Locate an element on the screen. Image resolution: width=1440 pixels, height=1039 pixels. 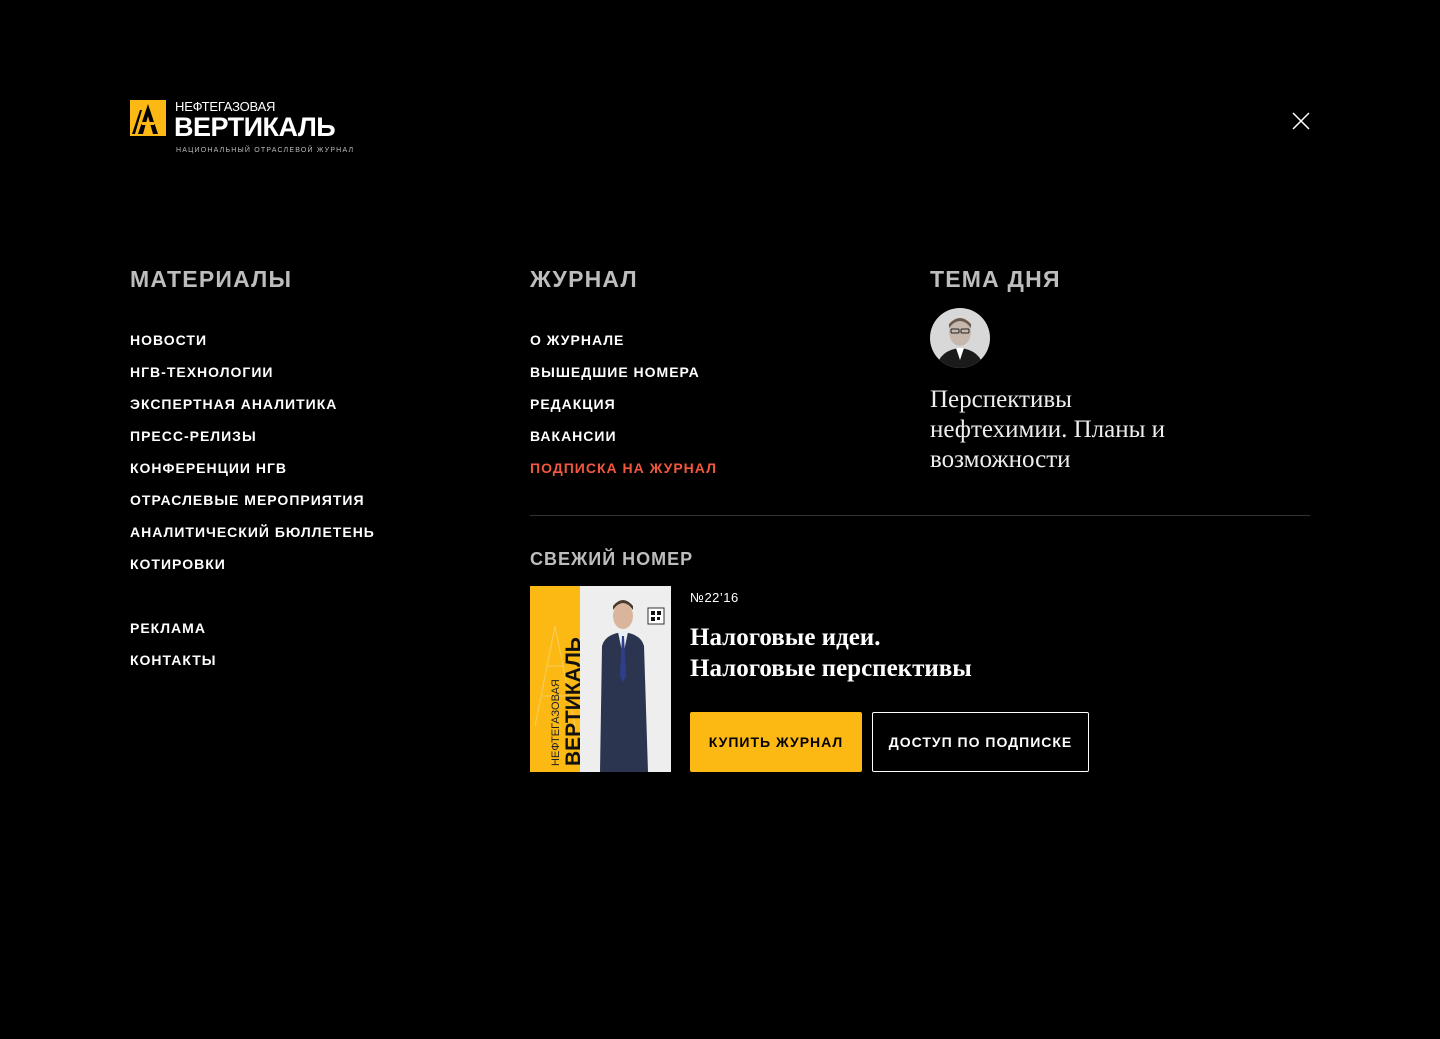
menu-item-quotes: КОТИРОВКИ is located at coordinates (178, 564).